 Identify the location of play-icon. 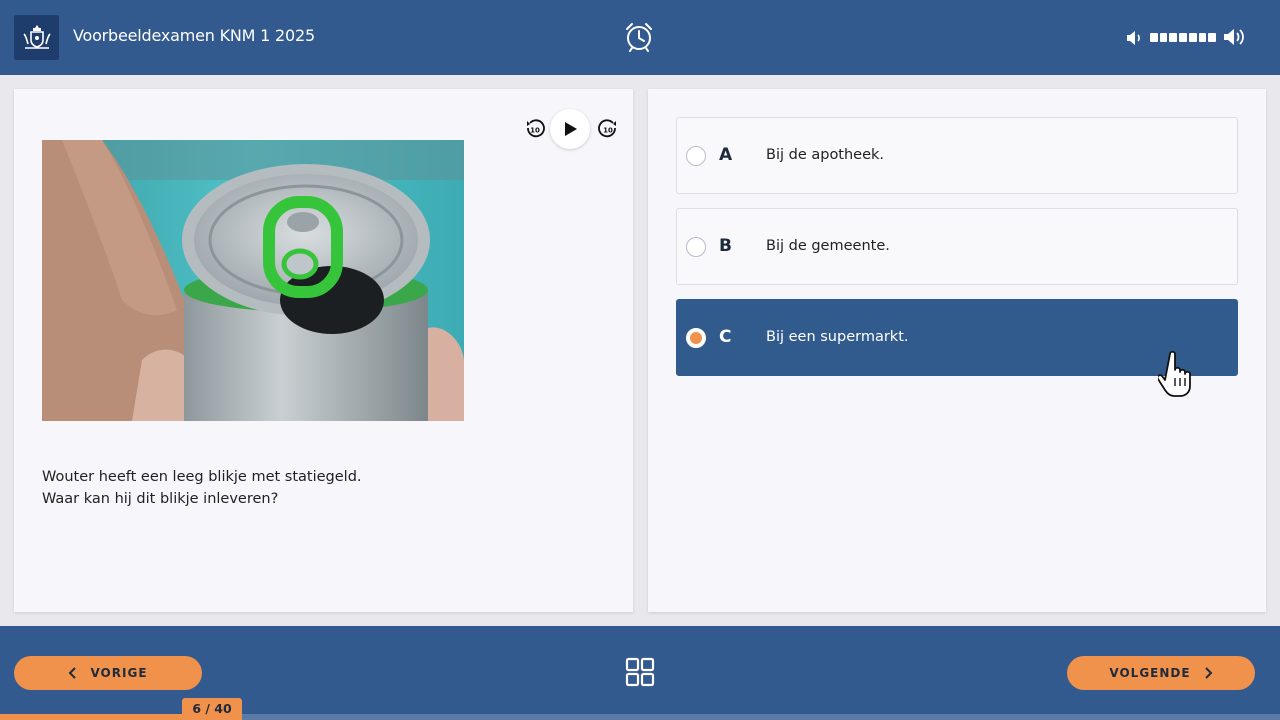
(571, 129).